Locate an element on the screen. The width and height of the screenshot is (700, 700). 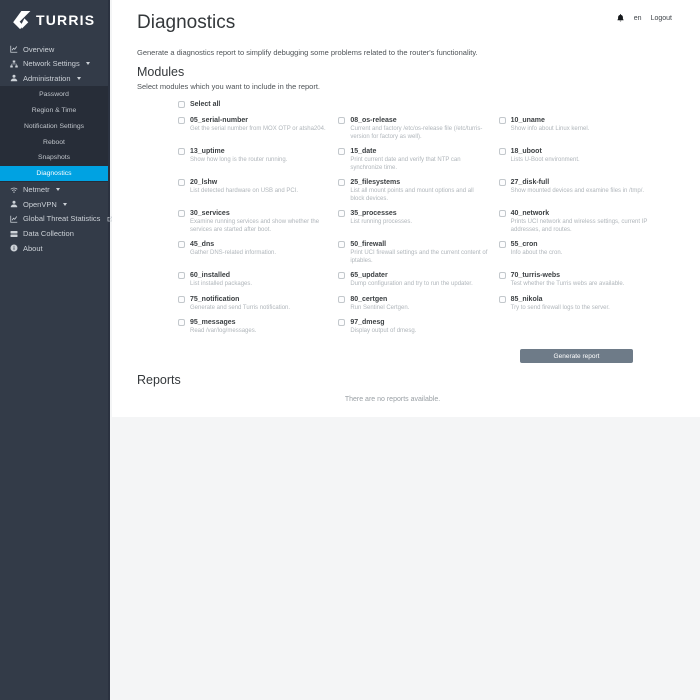
module-text: 97_dmesg Display output of dmesg. is located at coordinates (383, 327).